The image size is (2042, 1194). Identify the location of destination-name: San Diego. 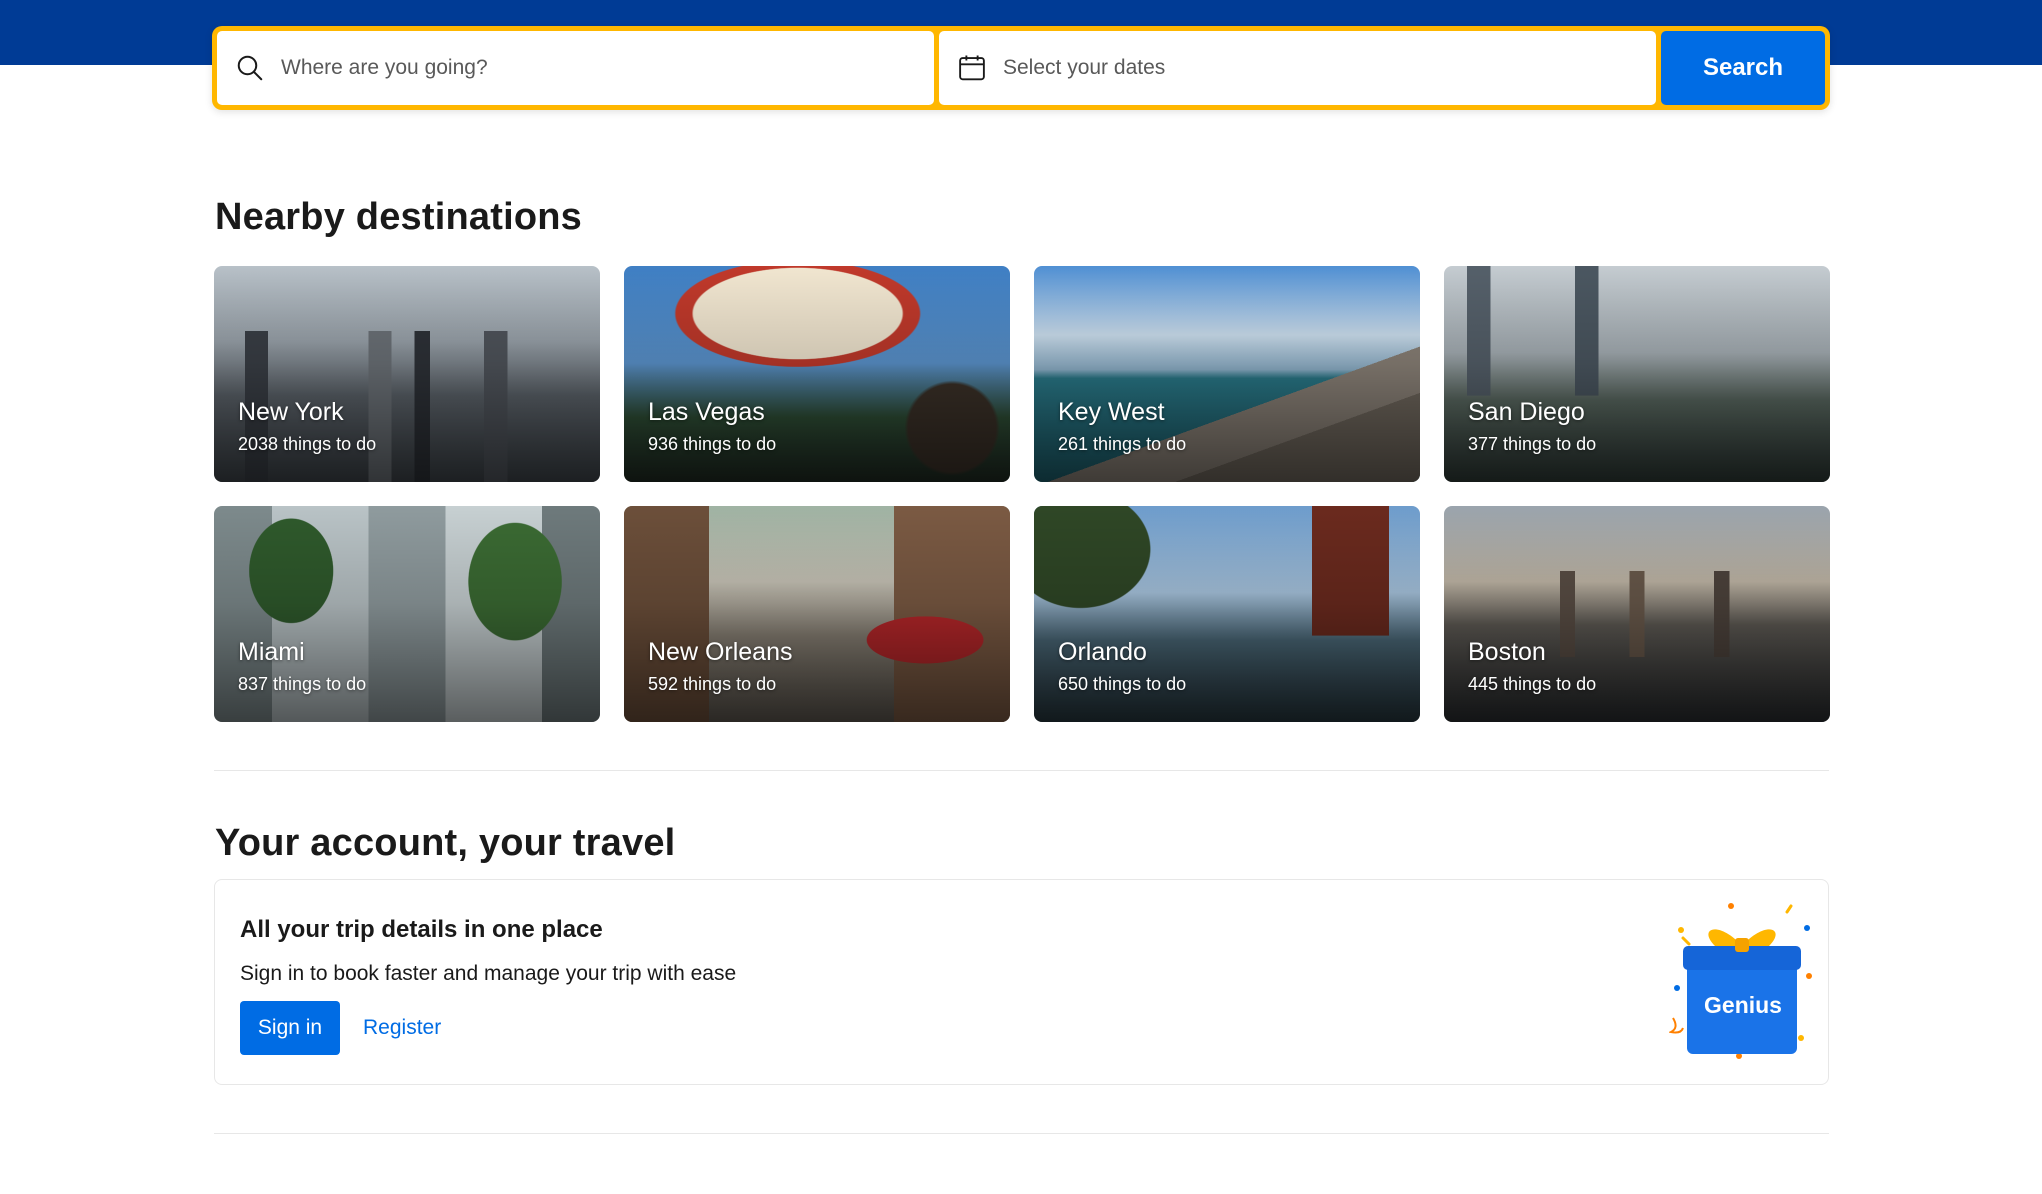
(1526, 412).